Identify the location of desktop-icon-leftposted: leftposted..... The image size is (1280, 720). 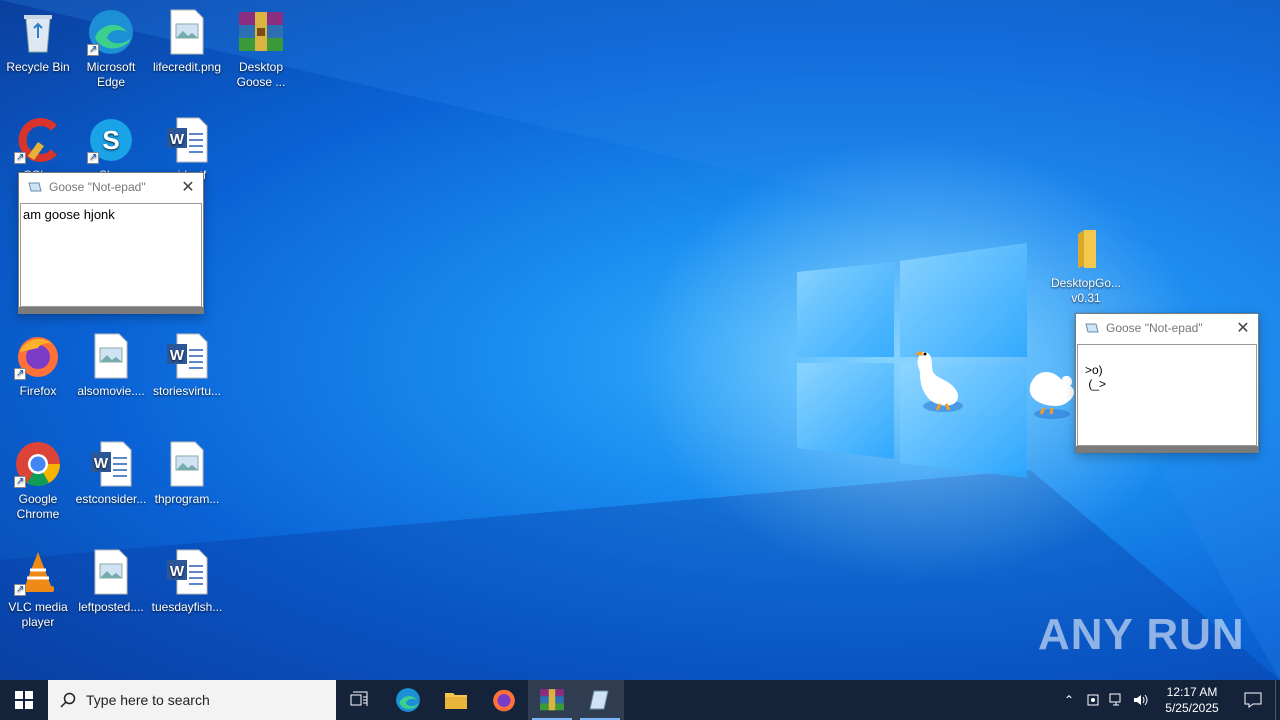
(111, 581).